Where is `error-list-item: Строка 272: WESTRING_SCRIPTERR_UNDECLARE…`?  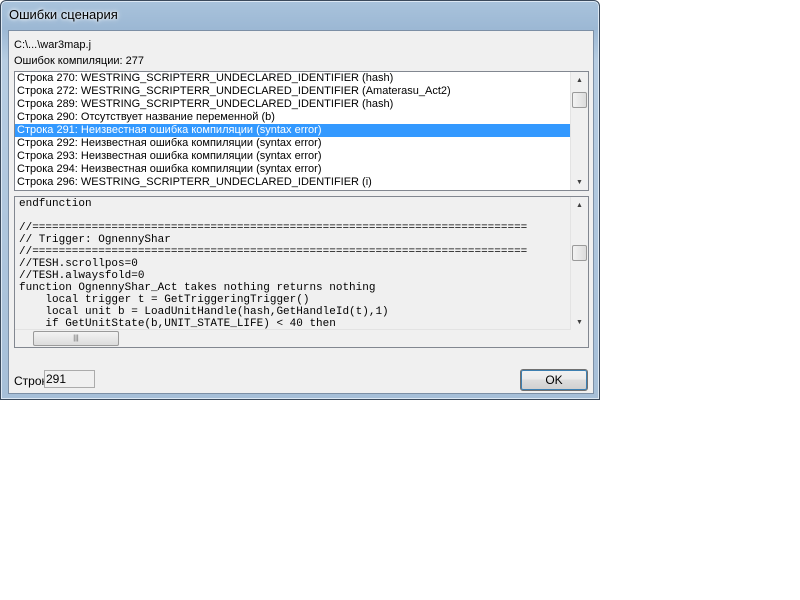 error-list-item: Строка 272: WESTRING_SCRIPTERR_UNDECLARE… is located at coordinates (293, 91).